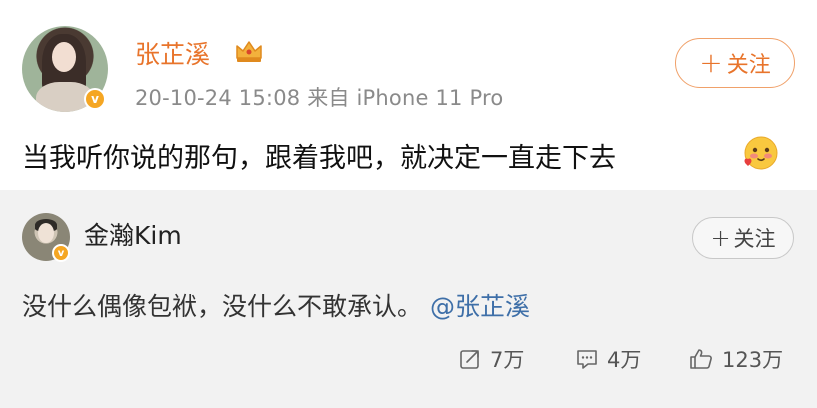 The width and height of the screenshot is (817, 408). What do you see at coordinates (701, 359) in the screenshot?
I see `thumbs-up-icon` at bounding box center [701, 359].